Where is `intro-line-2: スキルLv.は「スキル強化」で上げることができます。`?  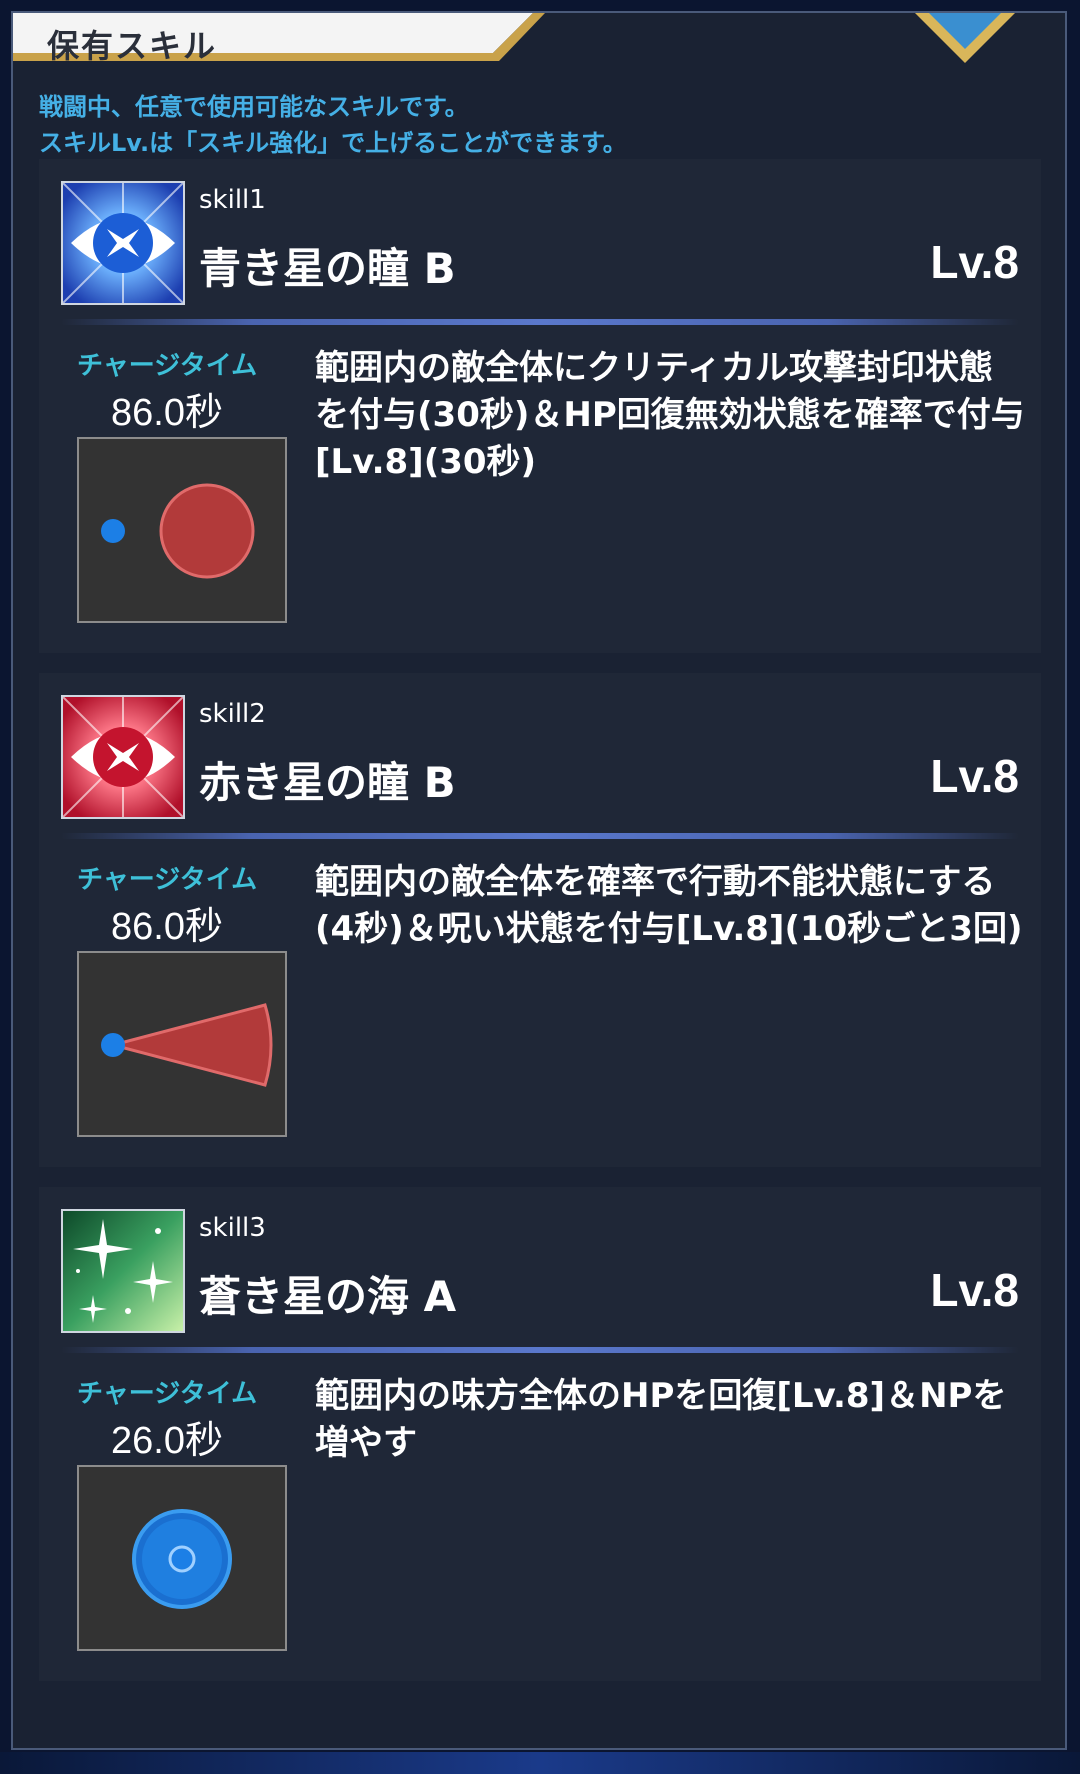 intro-line-2: スキルLv.は「スキル強化」で上げることができます。 is located at coordinates (333, 143).